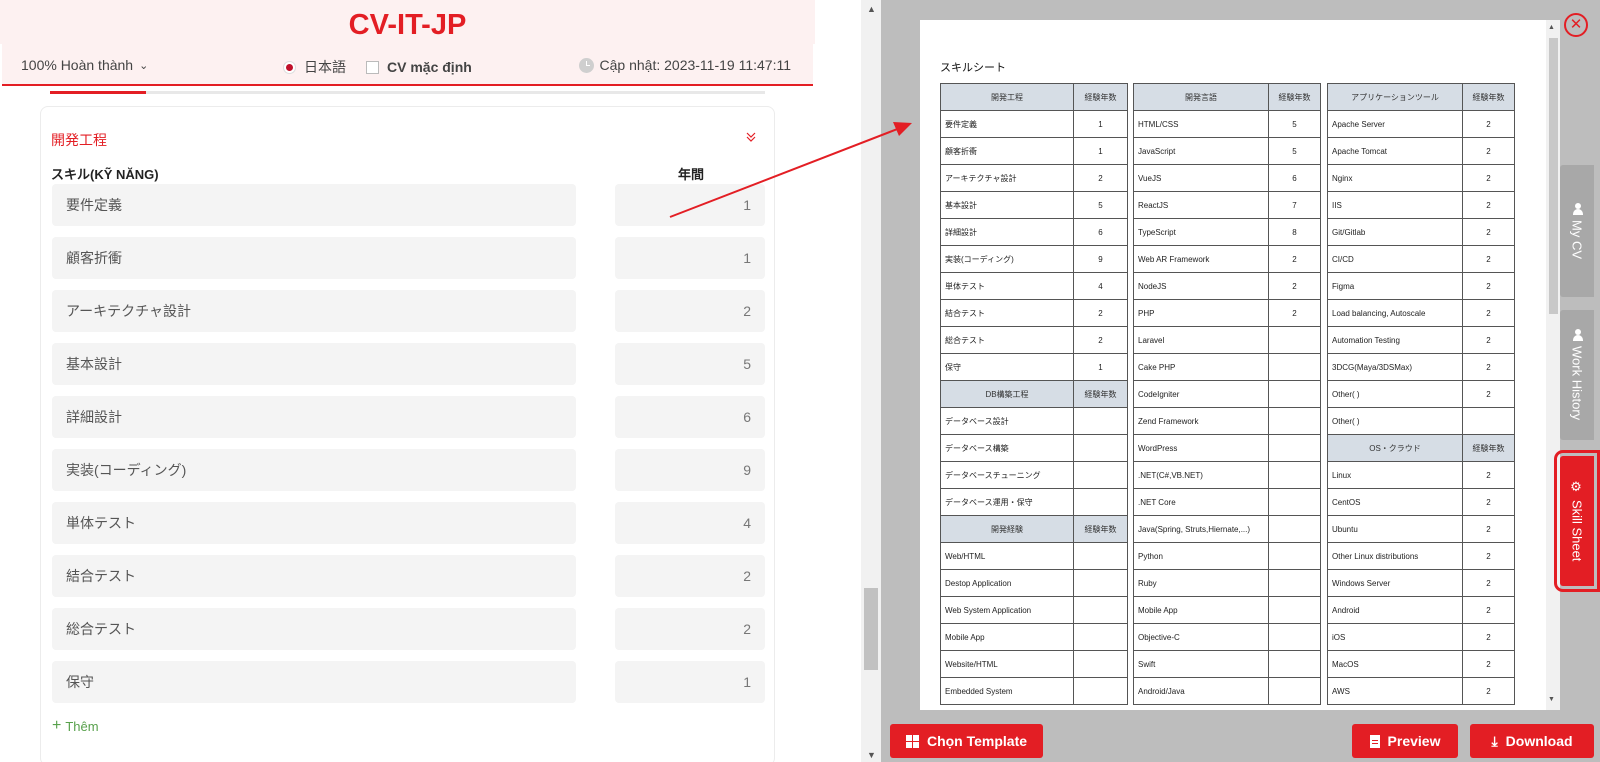  What do you see at coordinates (1294, 124) in the screenshot?
I see `sheet-cell-years: 5` at bounding box center [1294, 124].